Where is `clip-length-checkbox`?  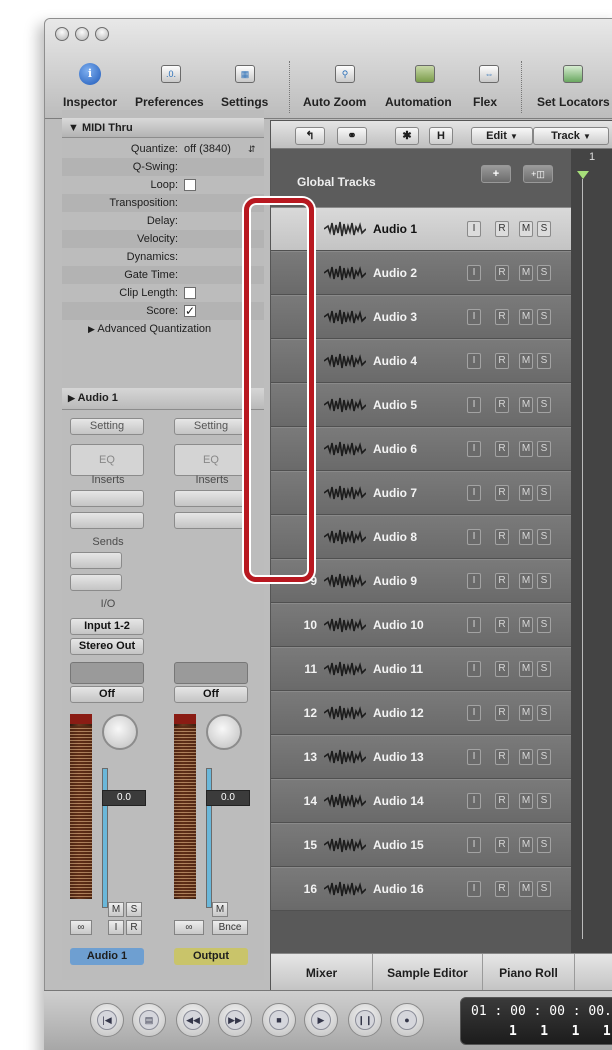 clip-length-checkbox is located at coordinates (190, 293).